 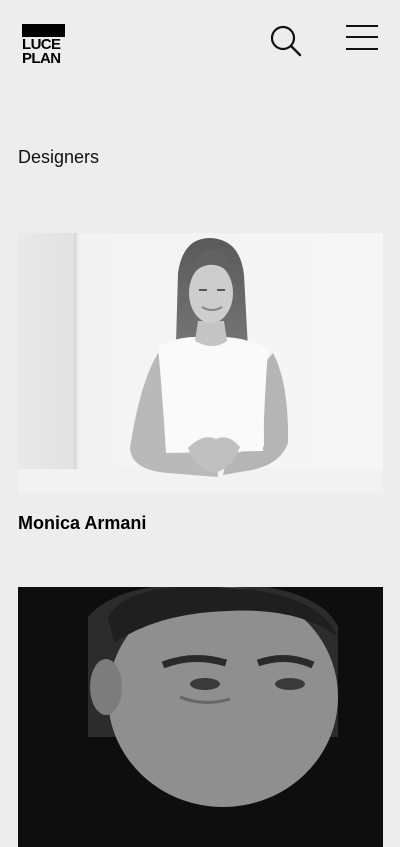 I want to click on menu-button, so click(x=362, y=38).